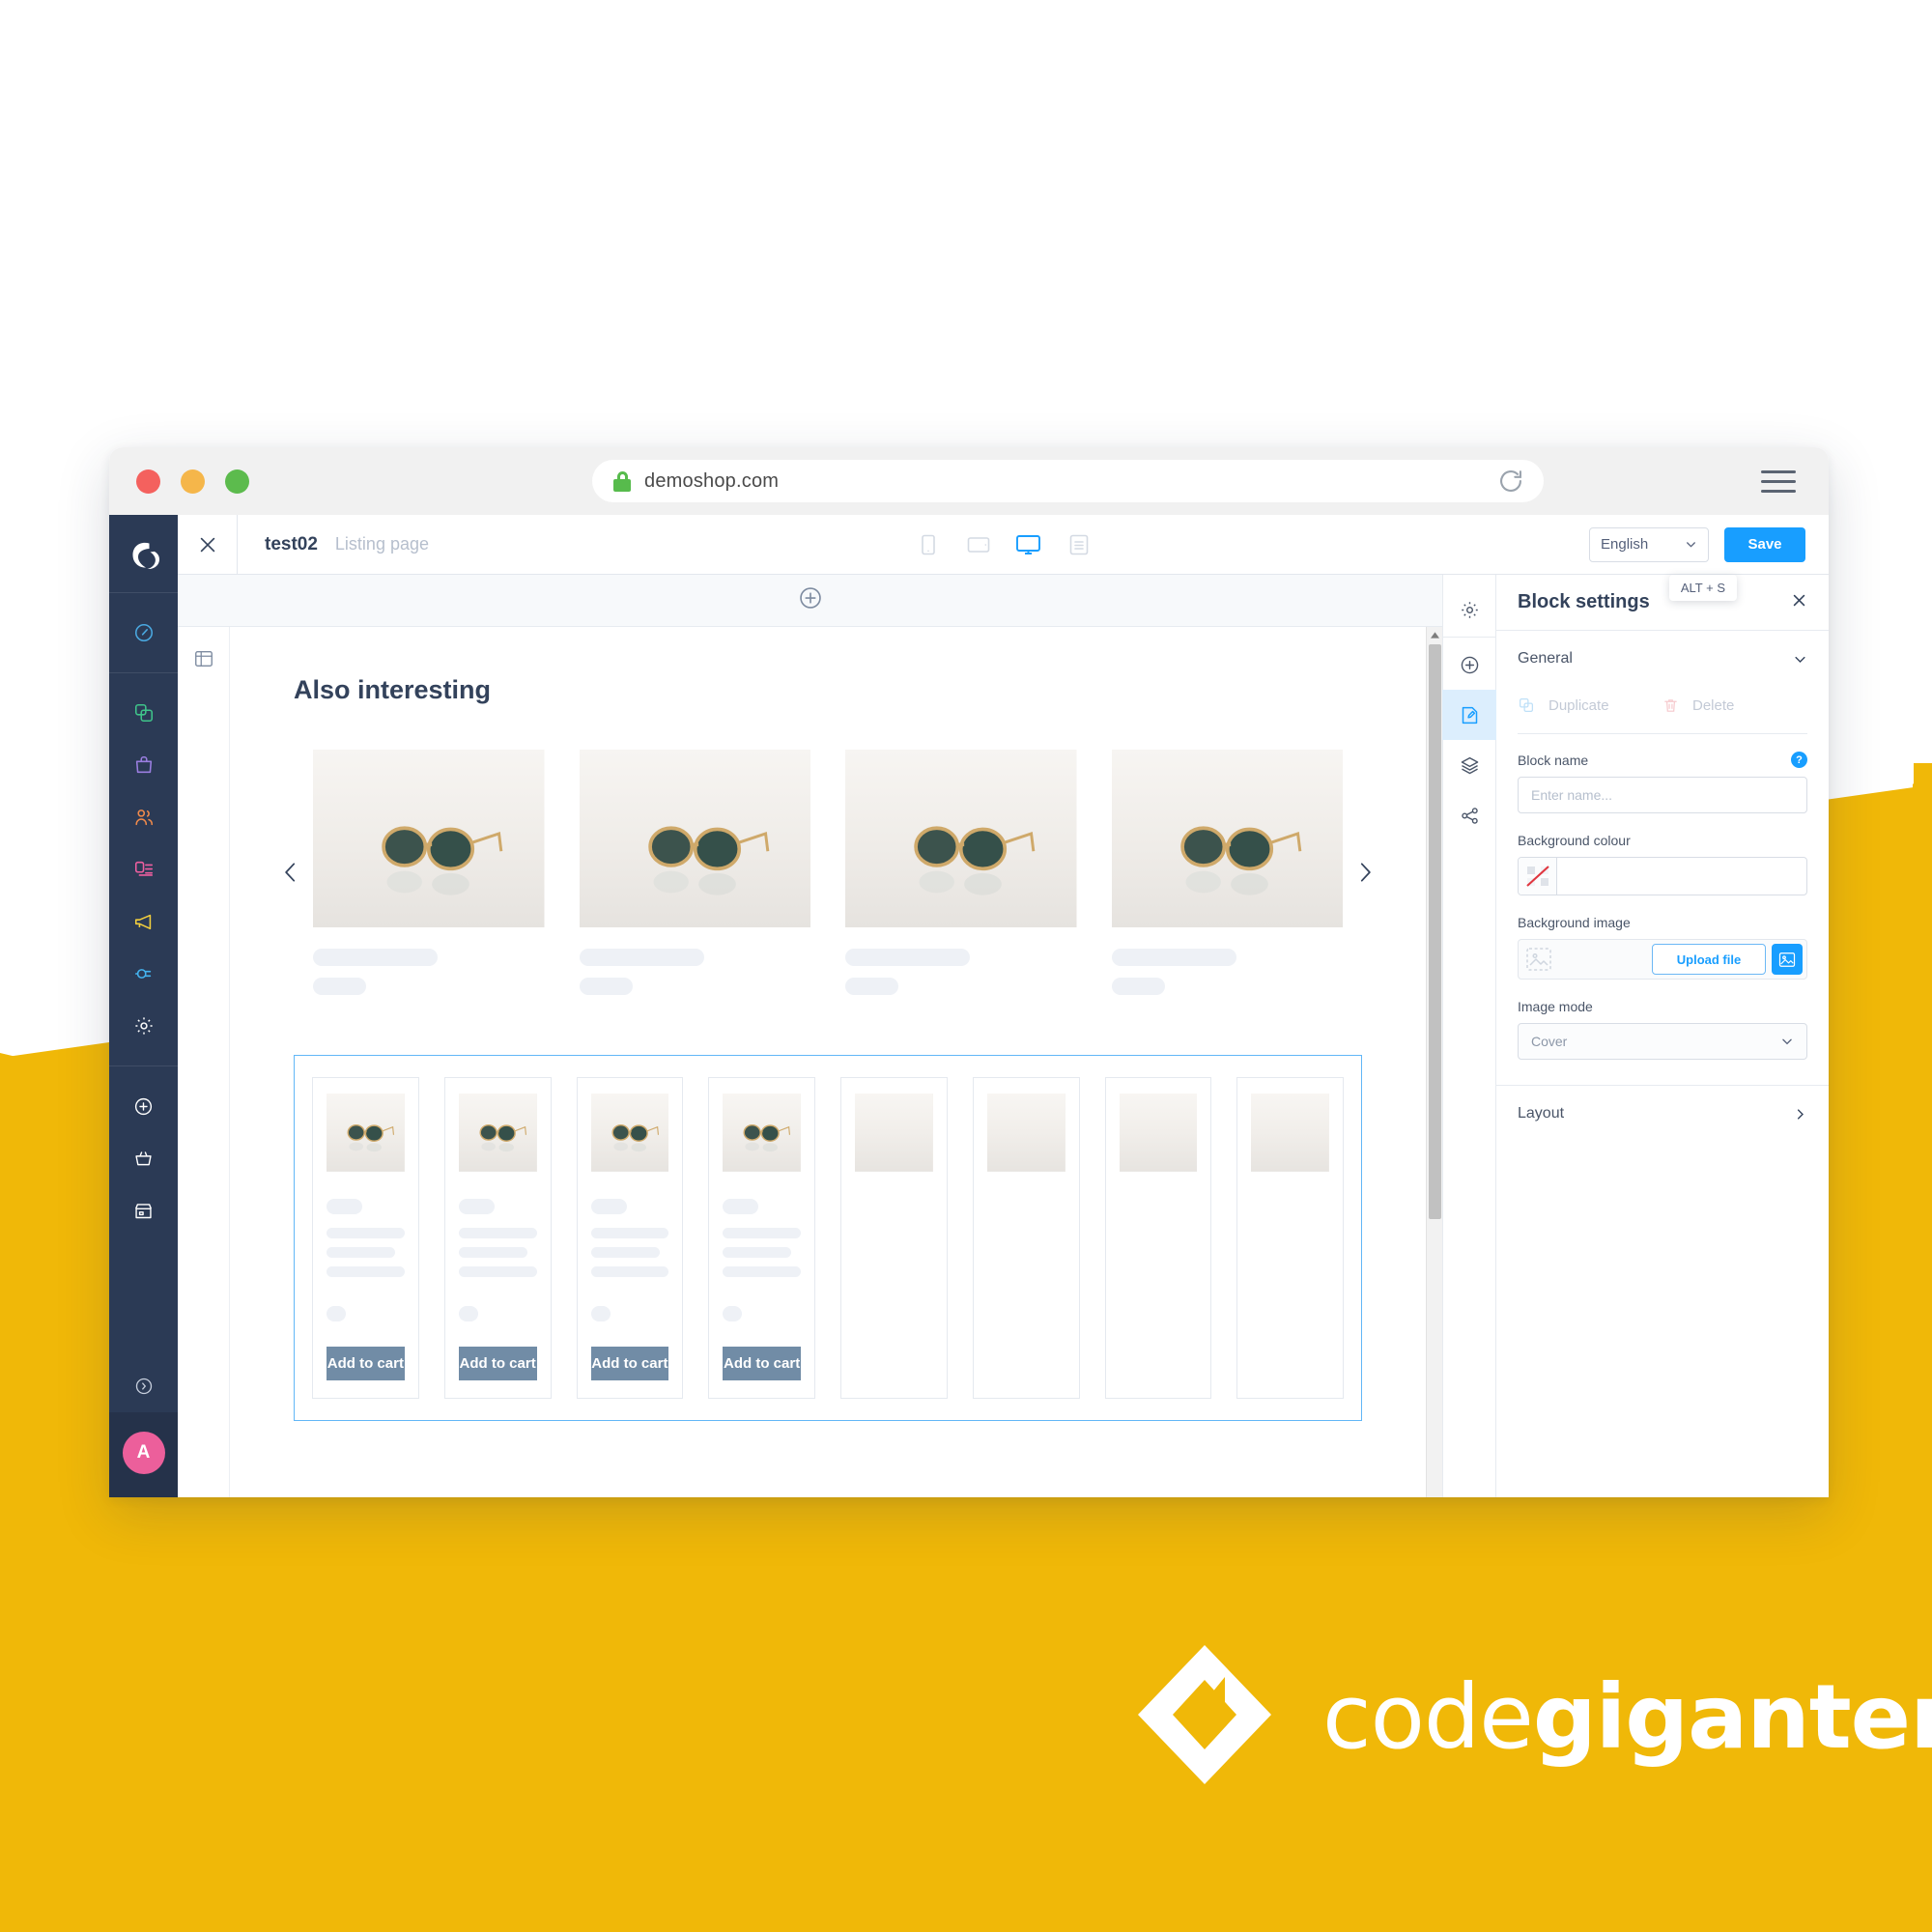  What do you see at coordinates (144, 817) in the screenshot?
I see `sidebar-item-customers` at bounding box center [144, 817].